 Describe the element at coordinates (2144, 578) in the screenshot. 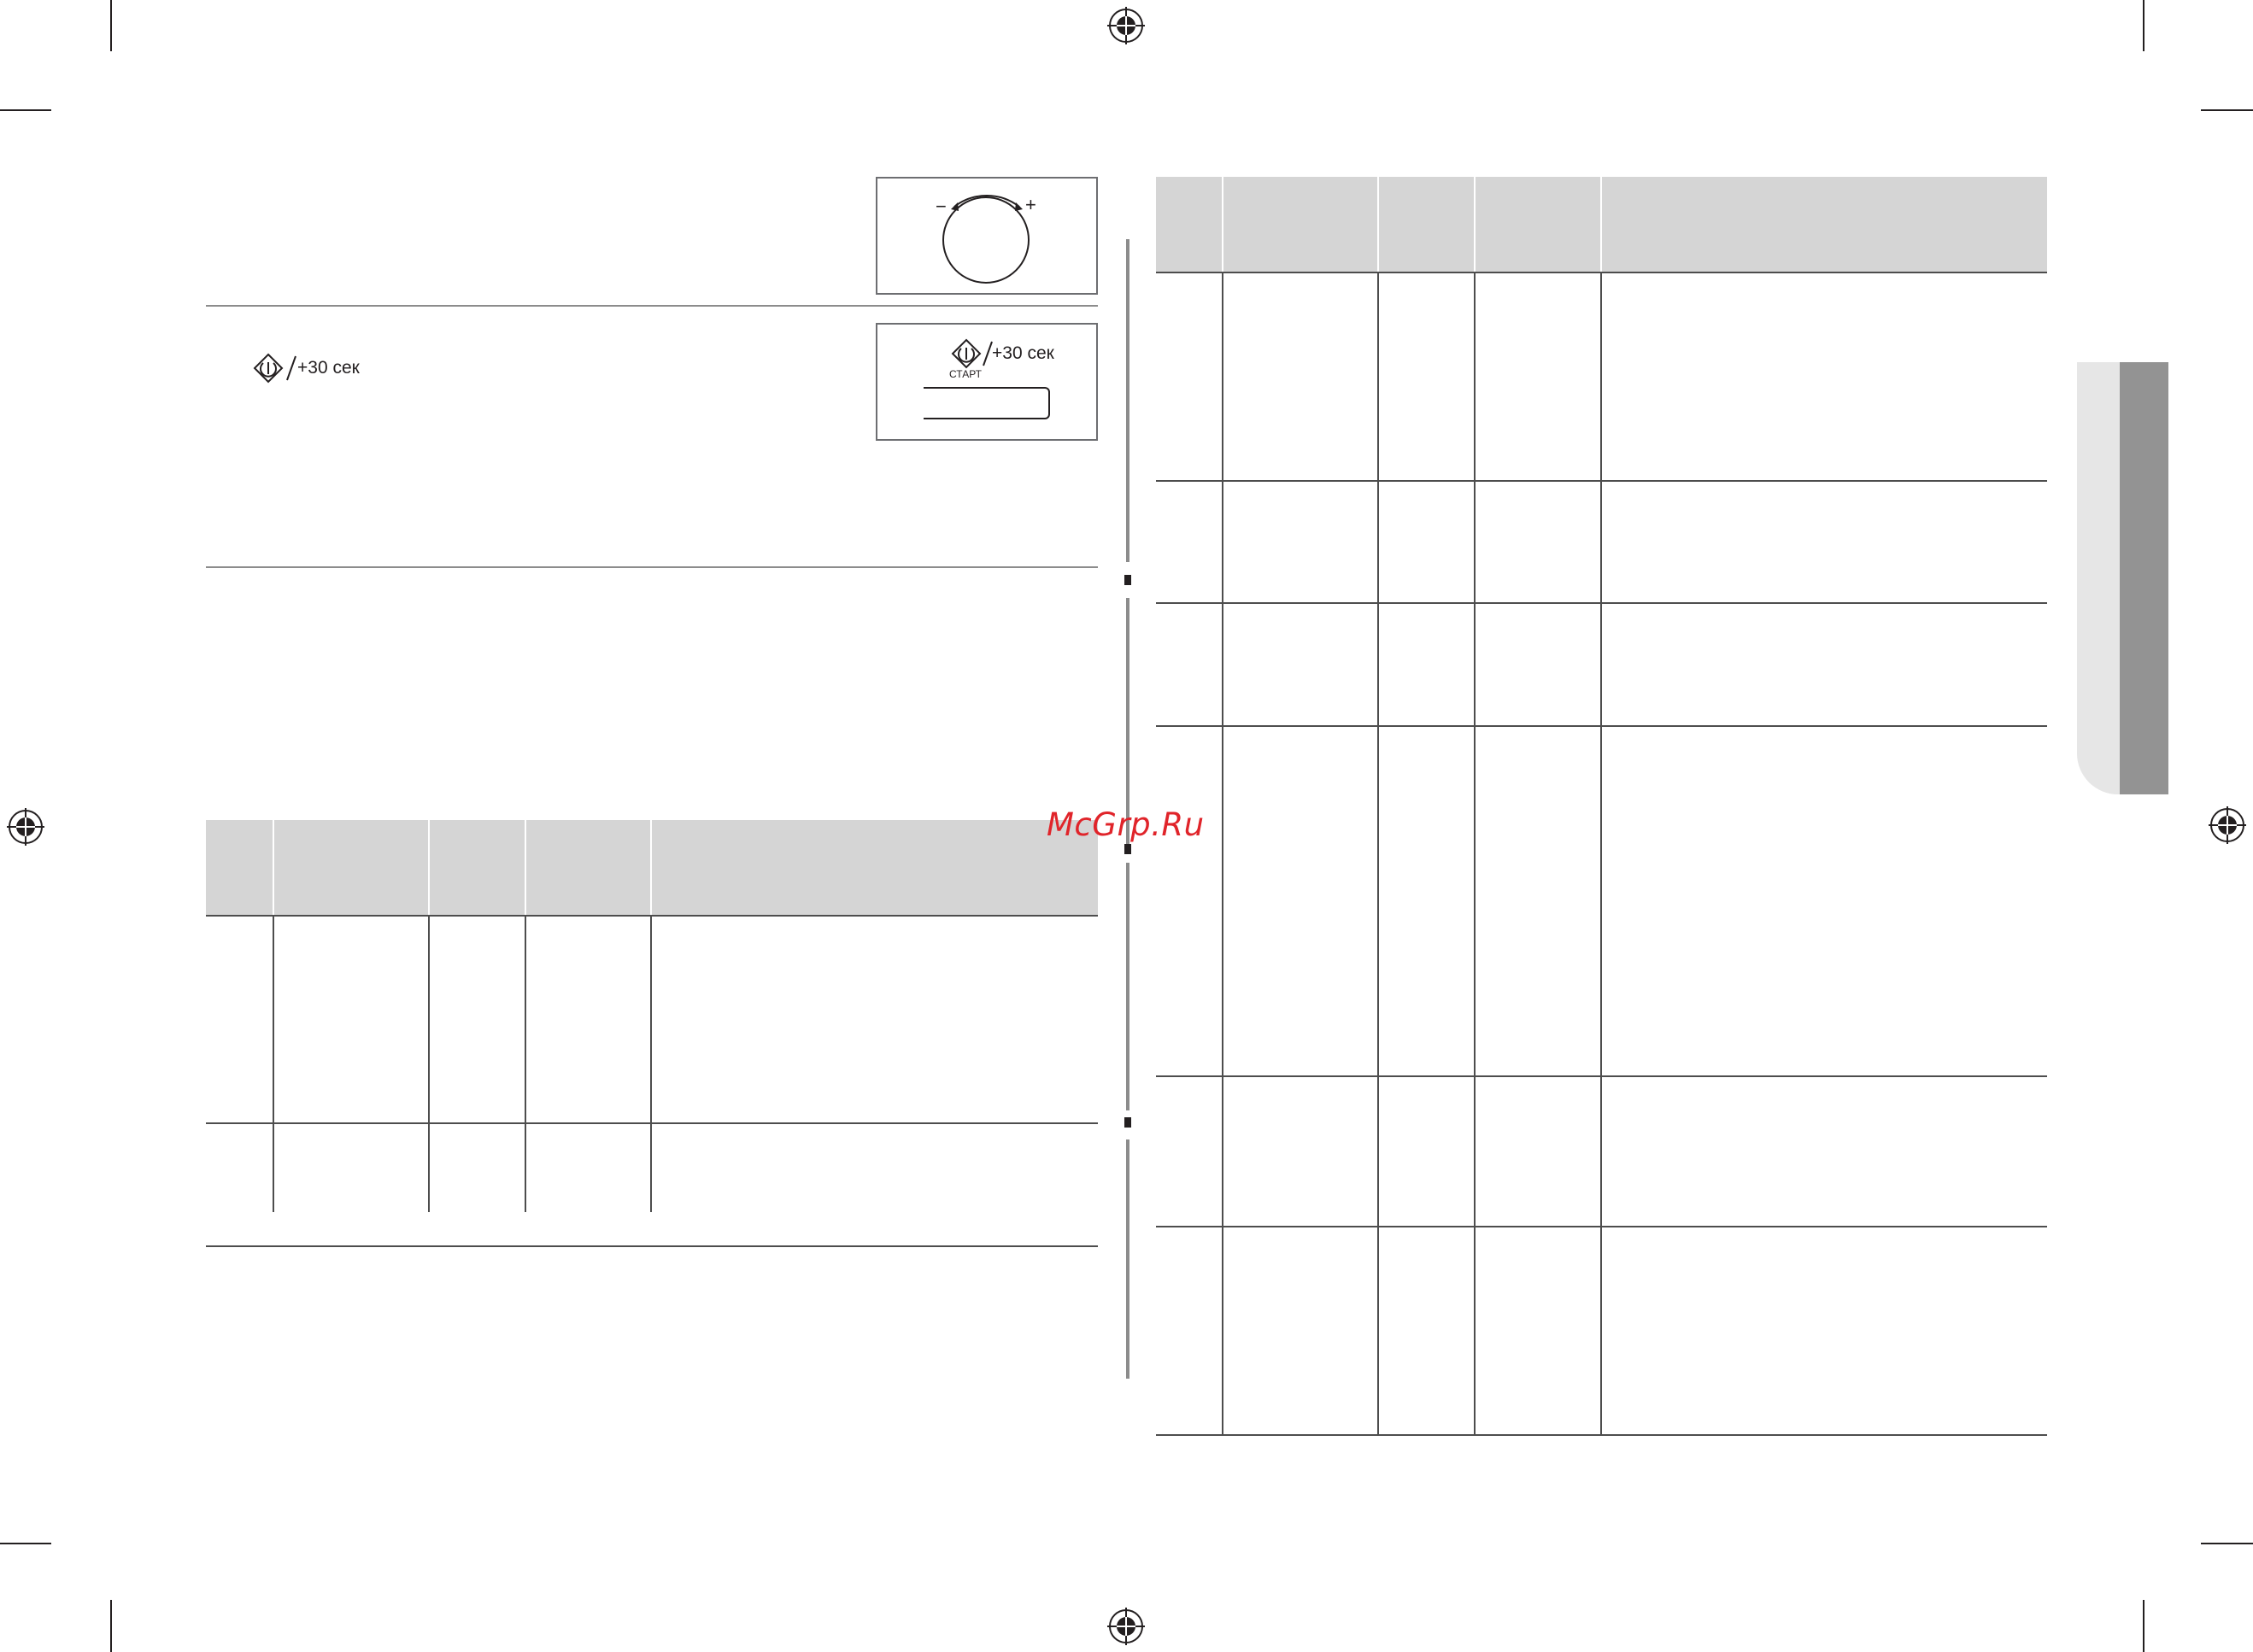

I see `section-tab-dark` at that location.